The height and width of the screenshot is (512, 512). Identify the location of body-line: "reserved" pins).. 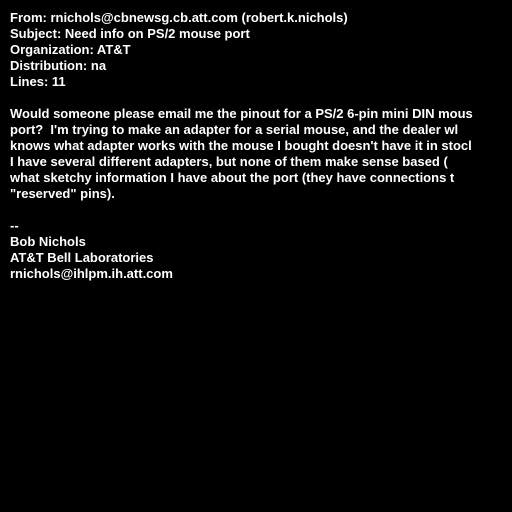
(62, 193).